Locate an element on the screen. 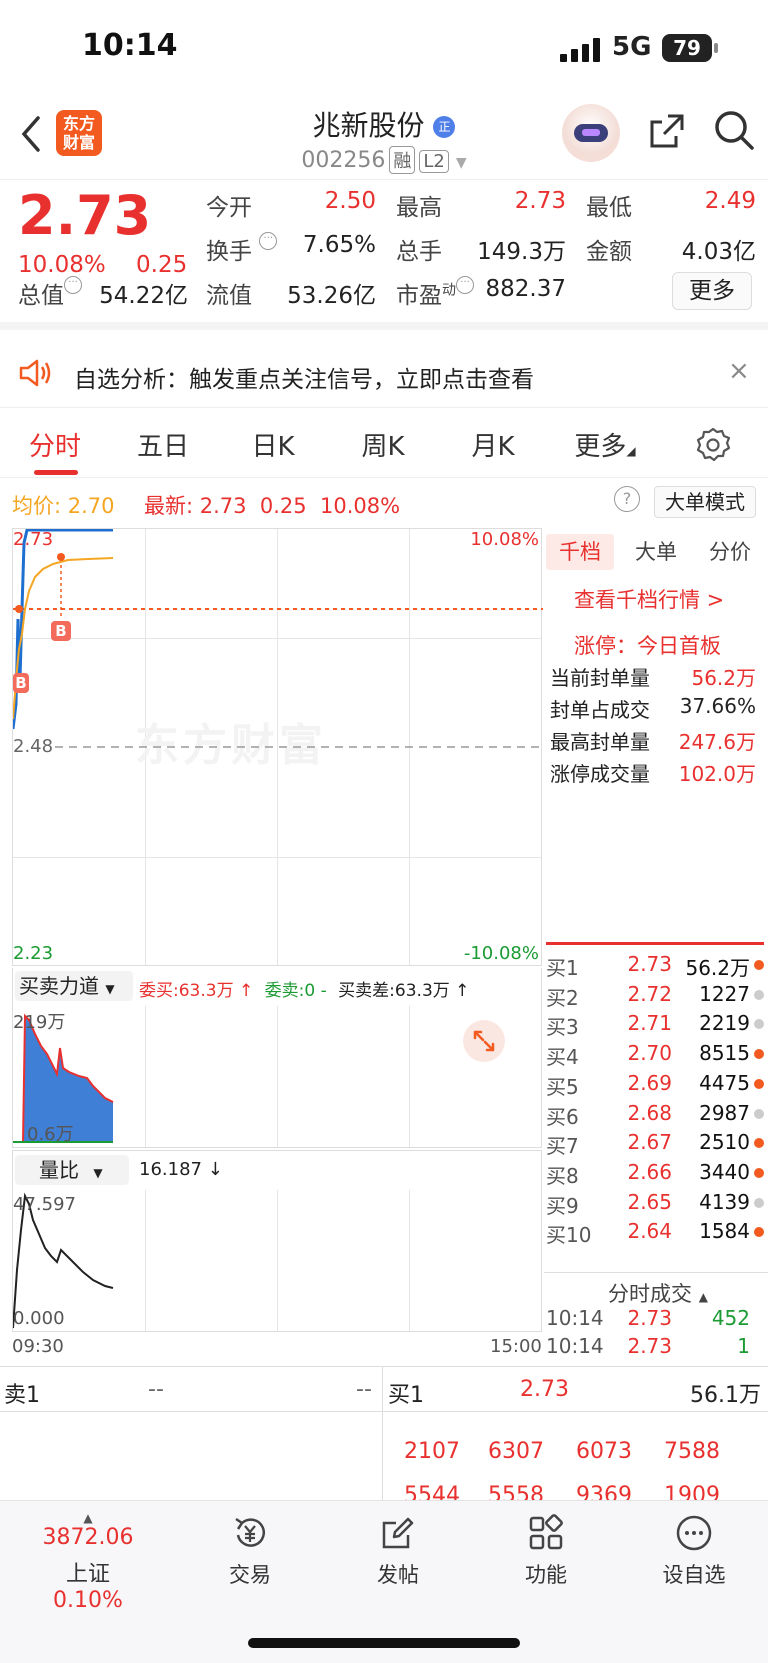 The height and width of the screenshot is (1663, 768). speaker-icon is located at coordinates (35, 373).